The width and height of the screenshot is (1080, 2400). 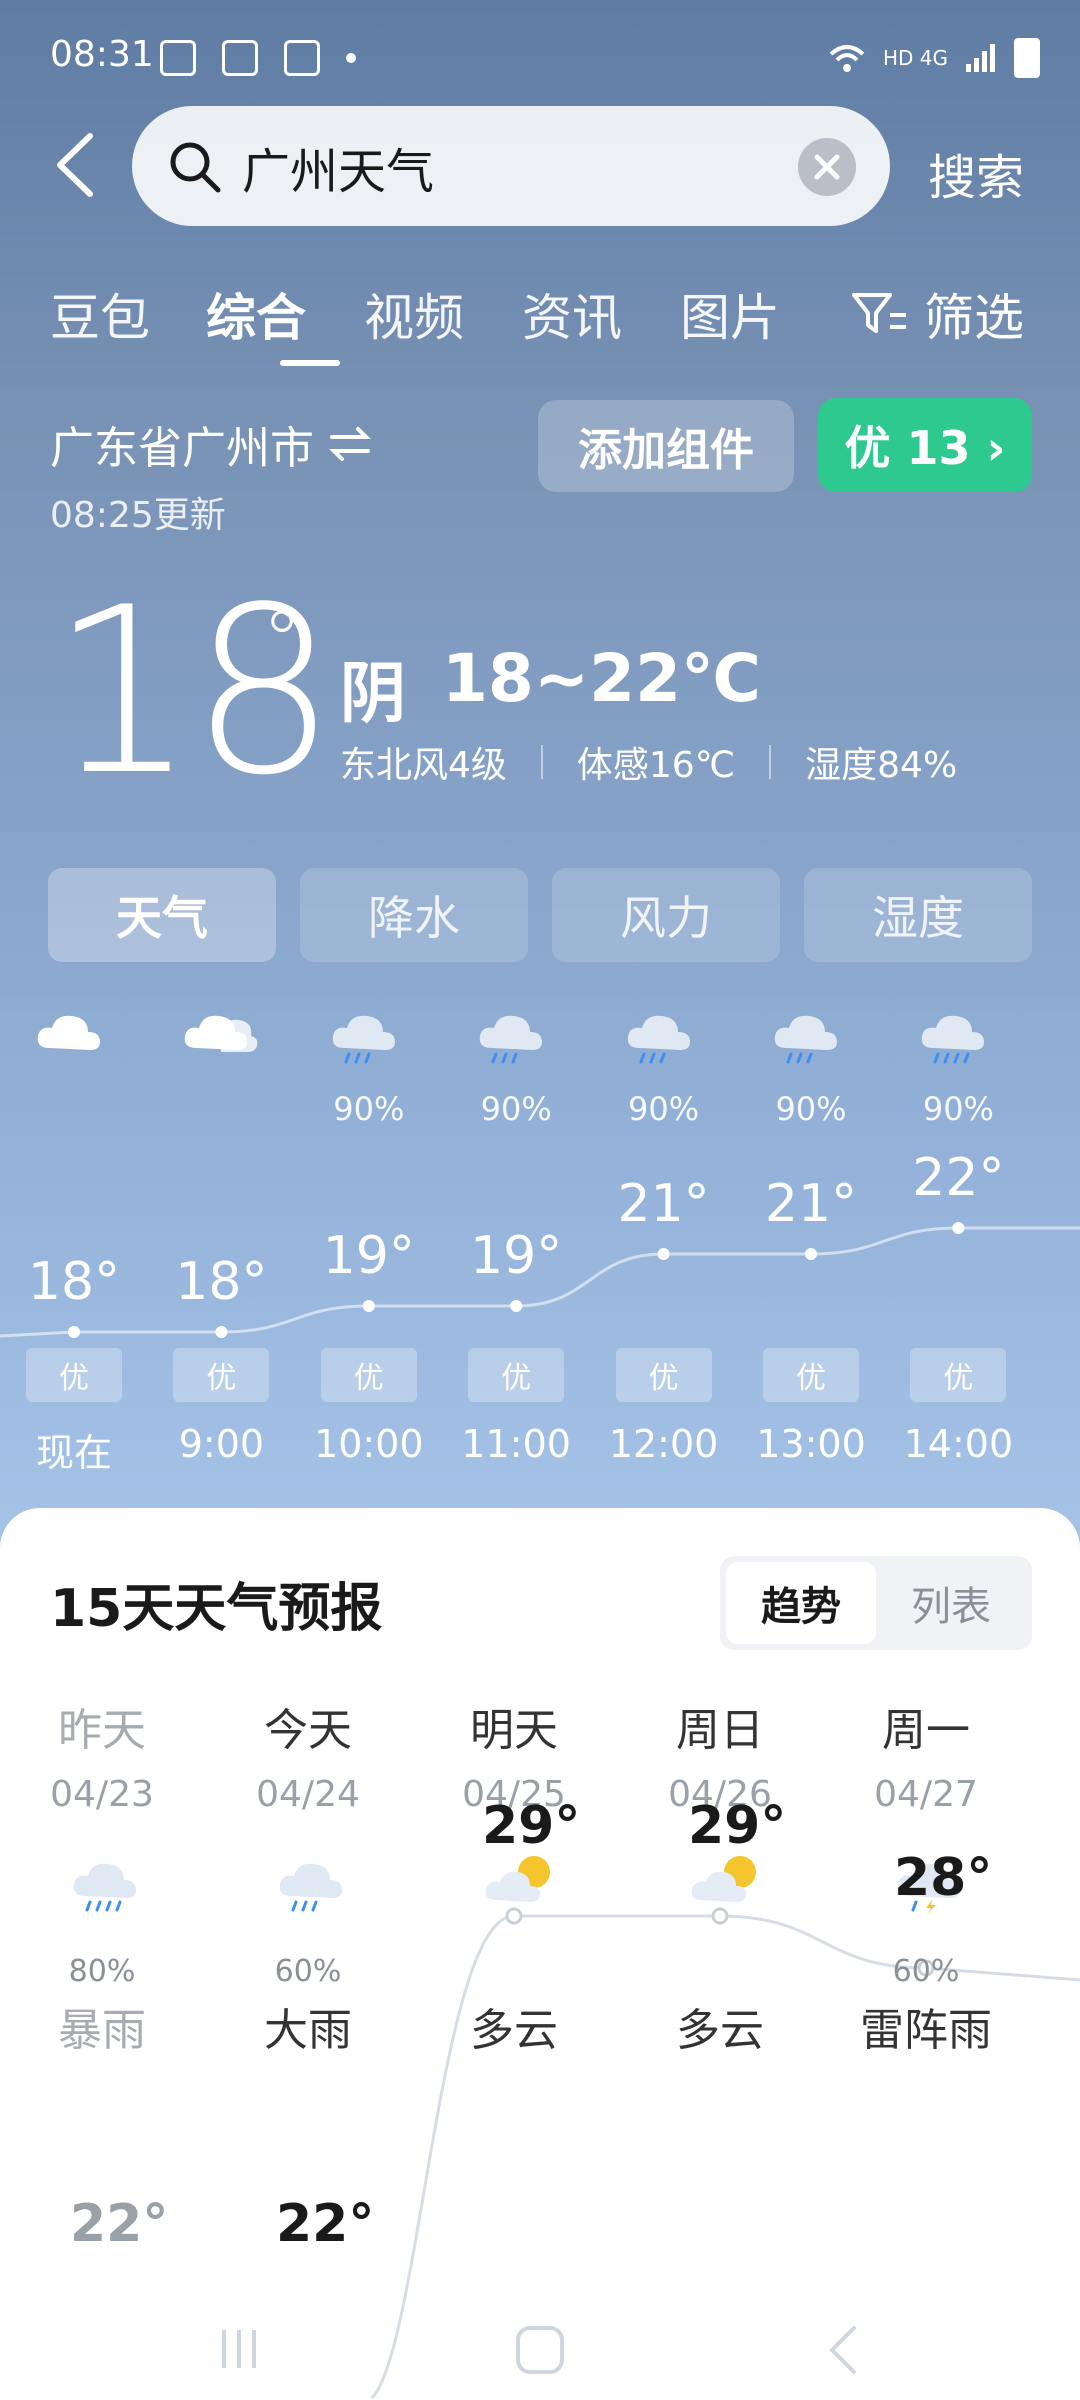 What do you see at coordinates (958, 1178) in the screenshot?
I see `hourly-temp: 22°` at bounding box center [958, 1178].